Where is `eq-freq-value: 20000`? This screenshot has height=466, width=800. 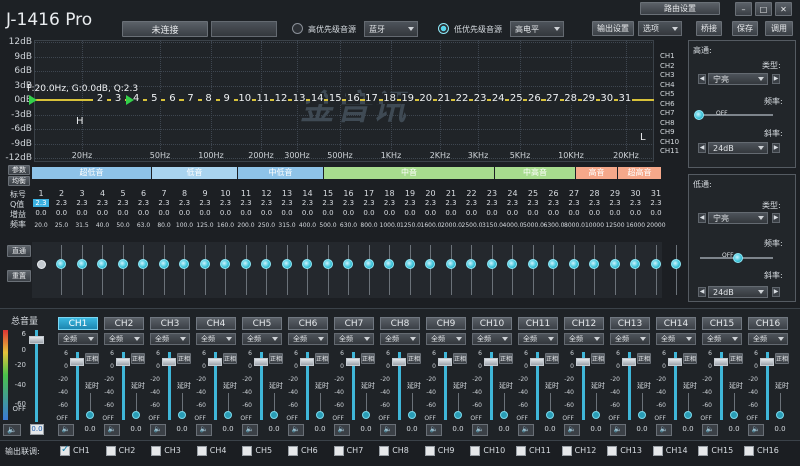
eq-freq-value: 20000 is located at coordinates (656, 225).